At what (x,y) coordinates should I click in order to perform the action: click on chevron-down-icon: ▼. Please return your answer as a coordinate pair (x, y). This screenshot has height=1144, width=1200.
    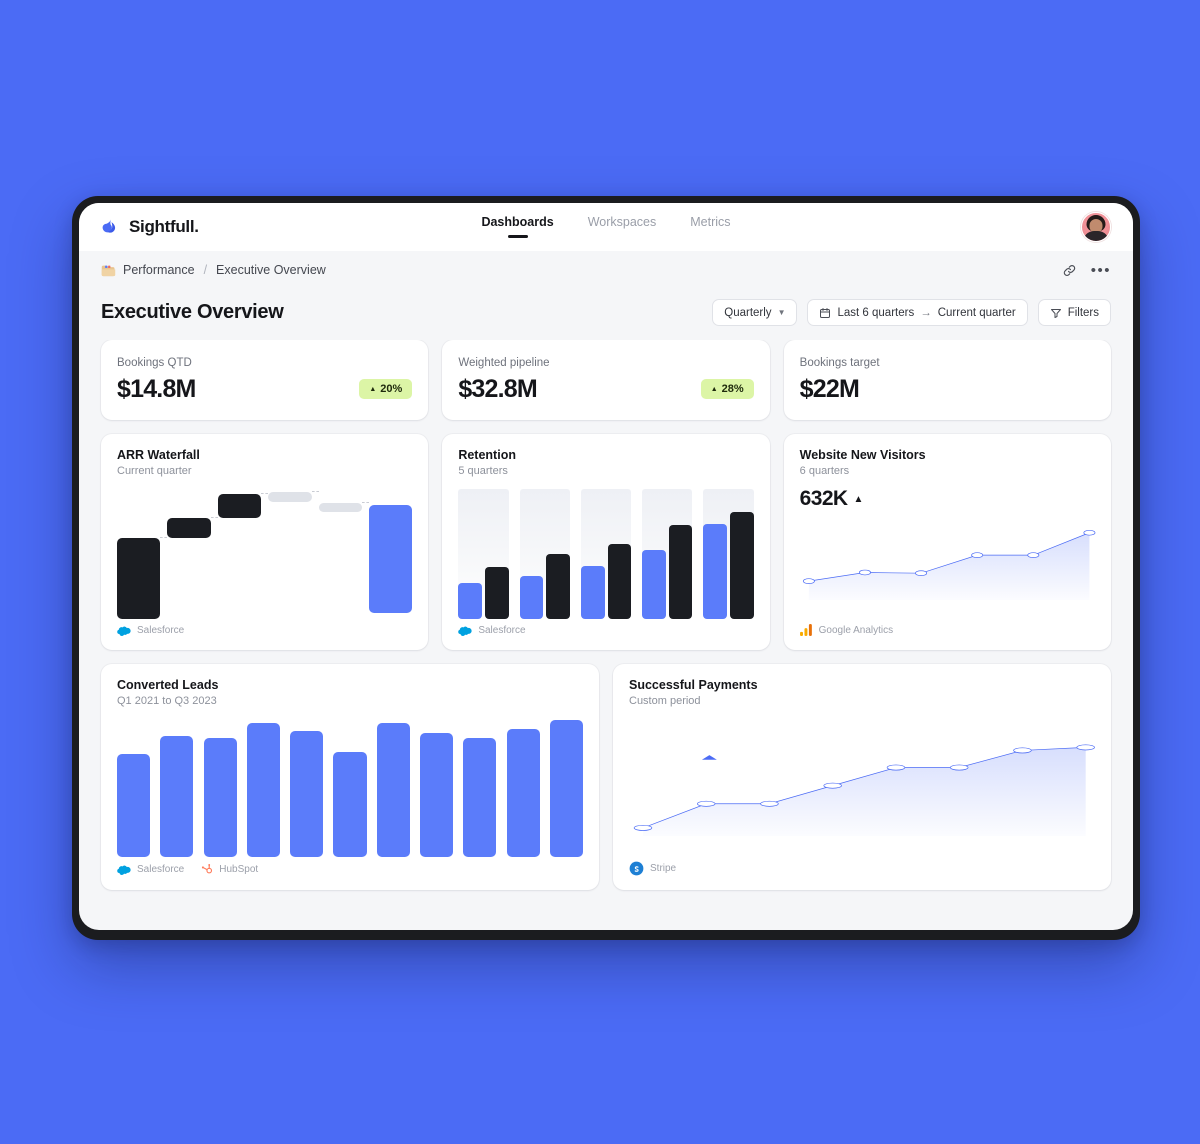
    Looking at the image, I should click on (781, 312).